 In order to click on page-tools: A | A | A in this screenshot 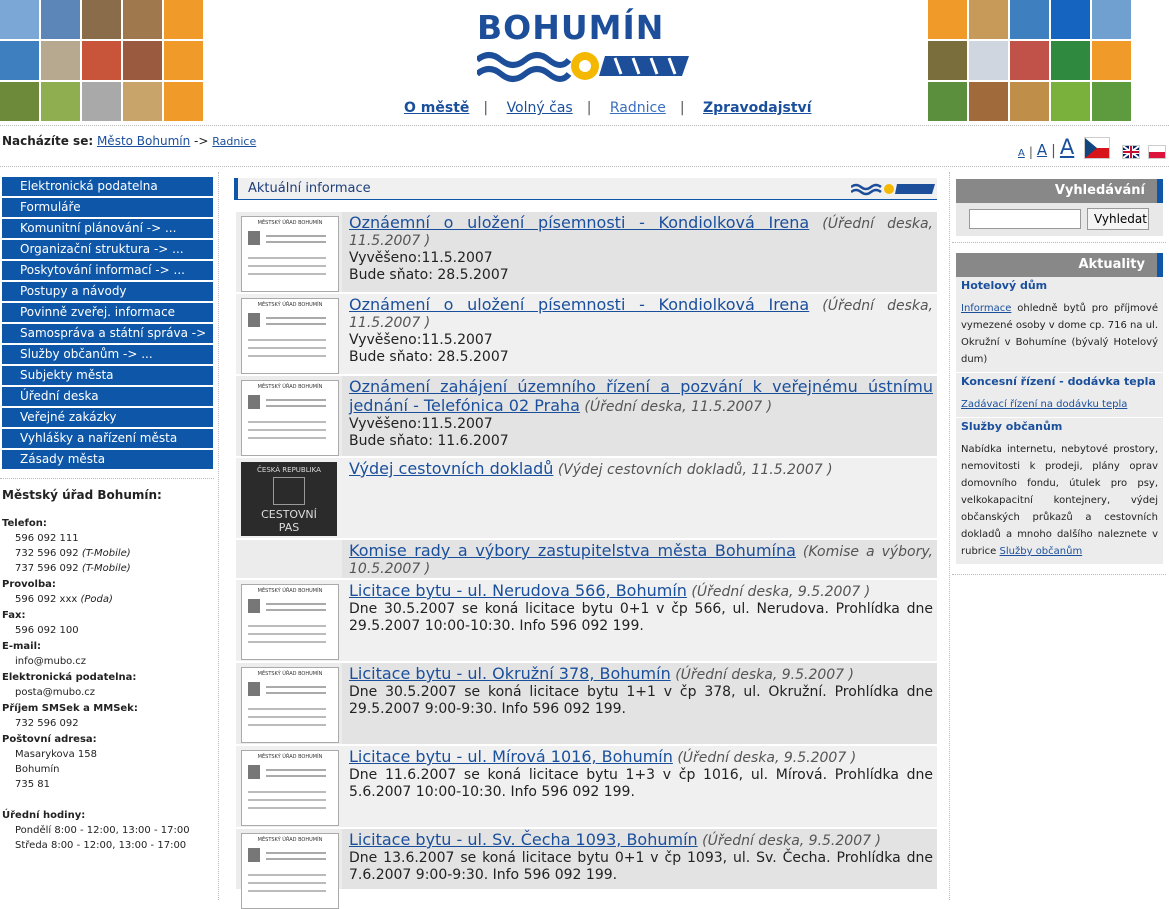, I will do `click(1092, 147)`.